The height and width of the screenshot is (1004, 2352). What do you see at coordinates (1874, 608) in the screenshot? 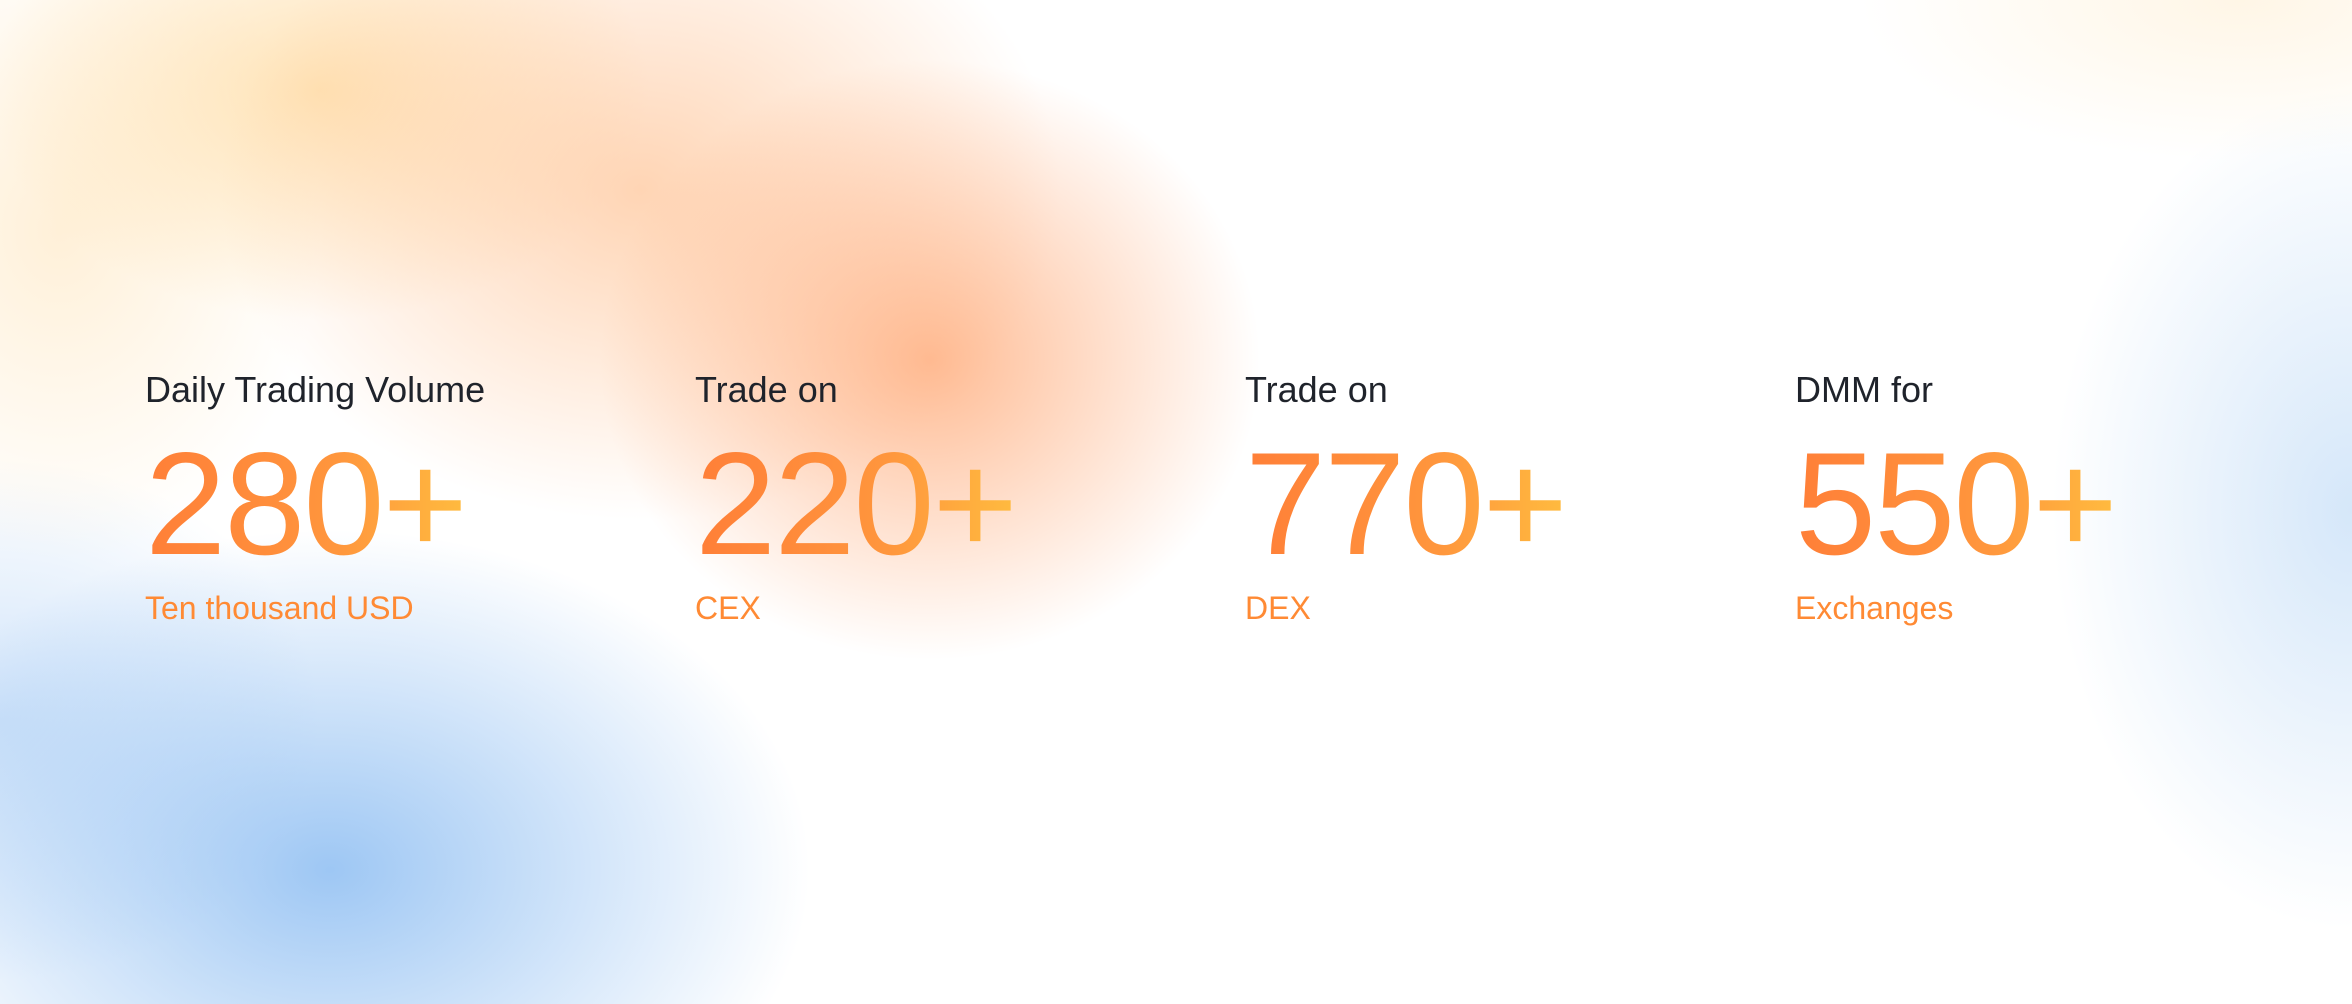
I see `stat-unit: Exchanges` at bounding box center [1874, 608].